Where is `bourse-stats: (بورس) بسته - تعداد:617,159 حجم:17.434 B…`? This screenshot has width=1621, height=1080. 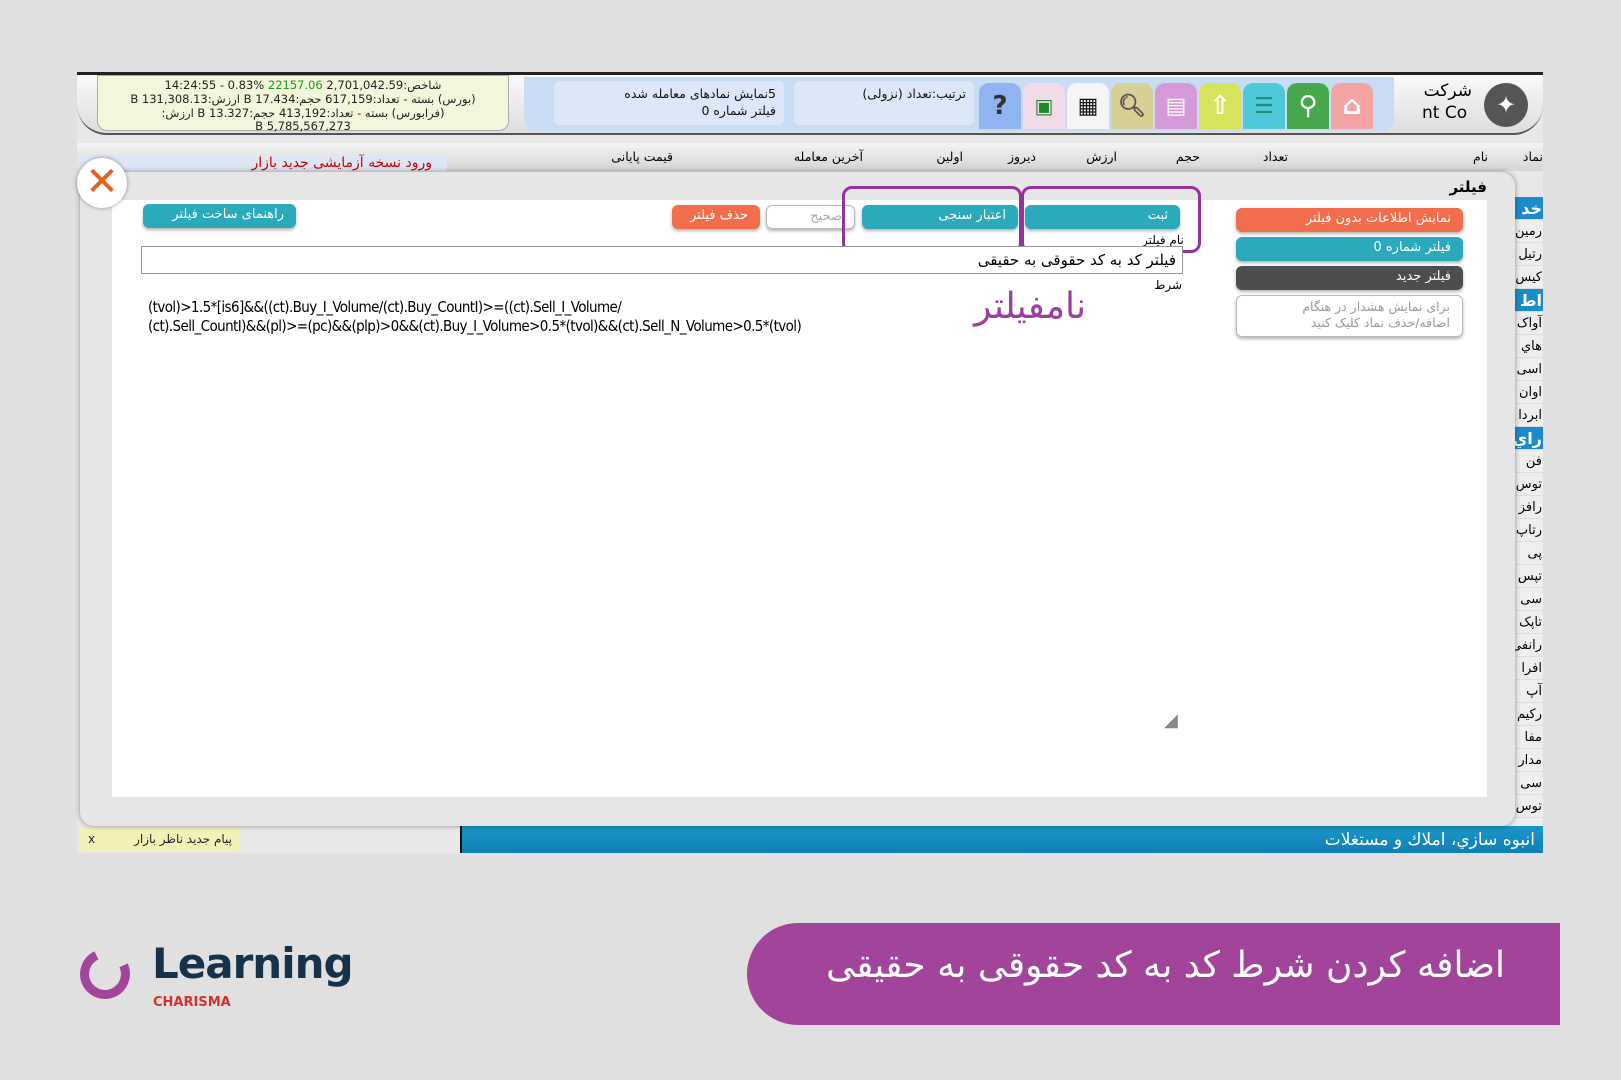 bourse-stats: (بورس) بسته - تعداد:617,159 حجم:17.434 B… is located at coordinates (303, 99).